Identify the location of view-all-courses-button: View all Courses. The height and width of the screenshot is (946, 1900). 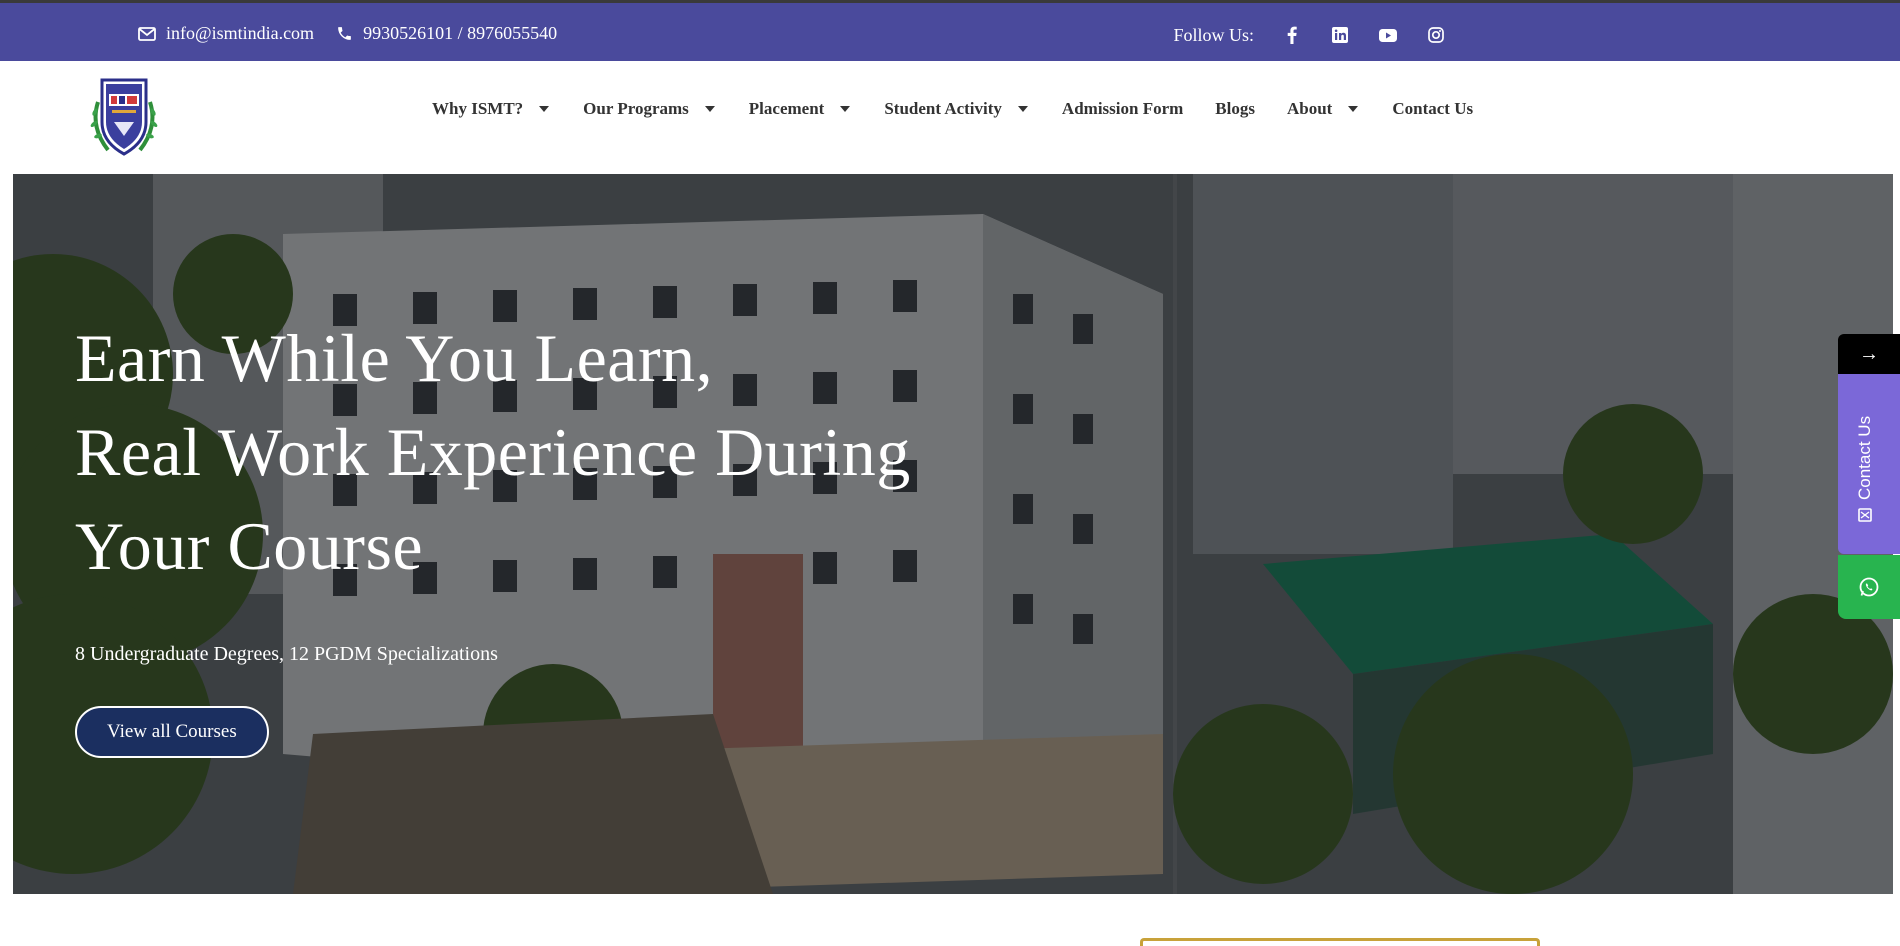
(172, 732).